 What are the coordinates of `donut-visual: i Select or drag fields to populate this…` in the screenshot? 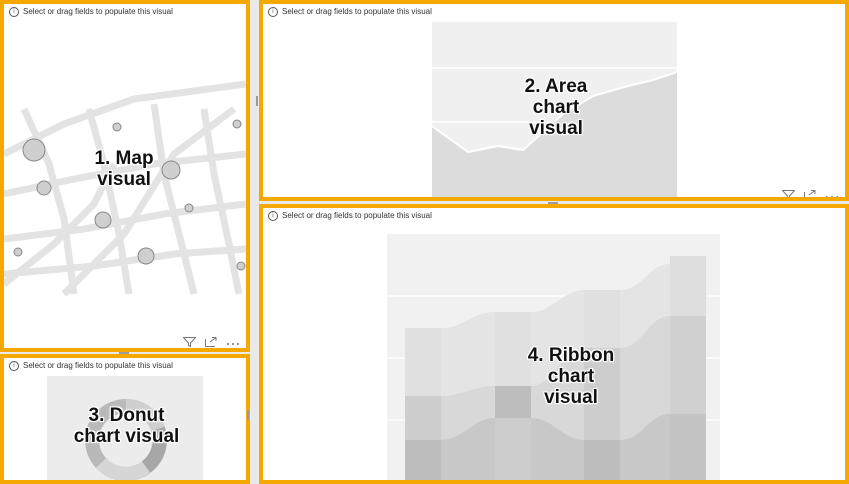 It's located at (125, 419).